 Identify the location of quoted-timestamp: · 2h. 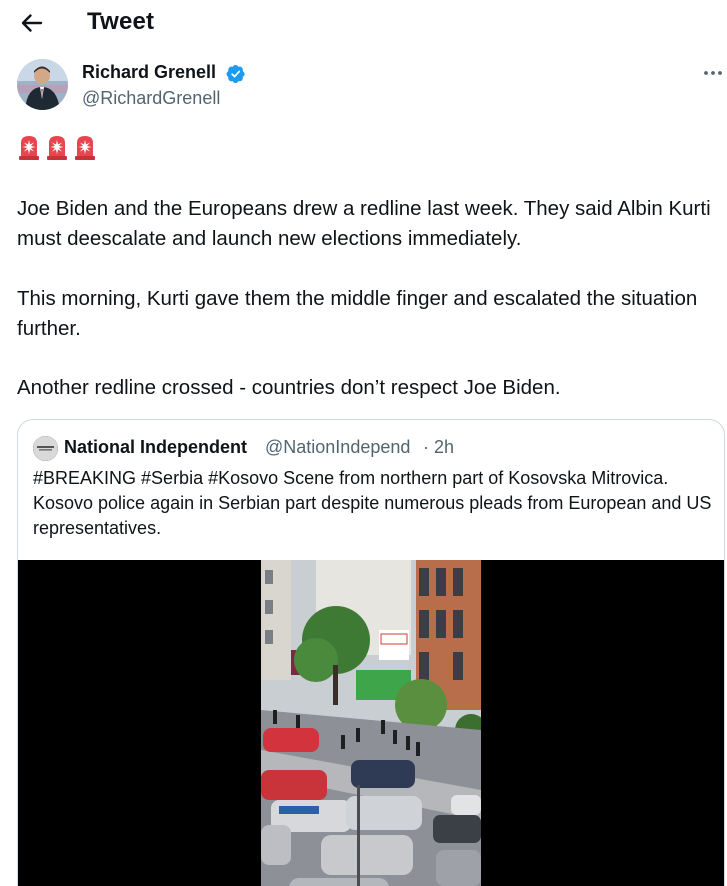
(439, 447).